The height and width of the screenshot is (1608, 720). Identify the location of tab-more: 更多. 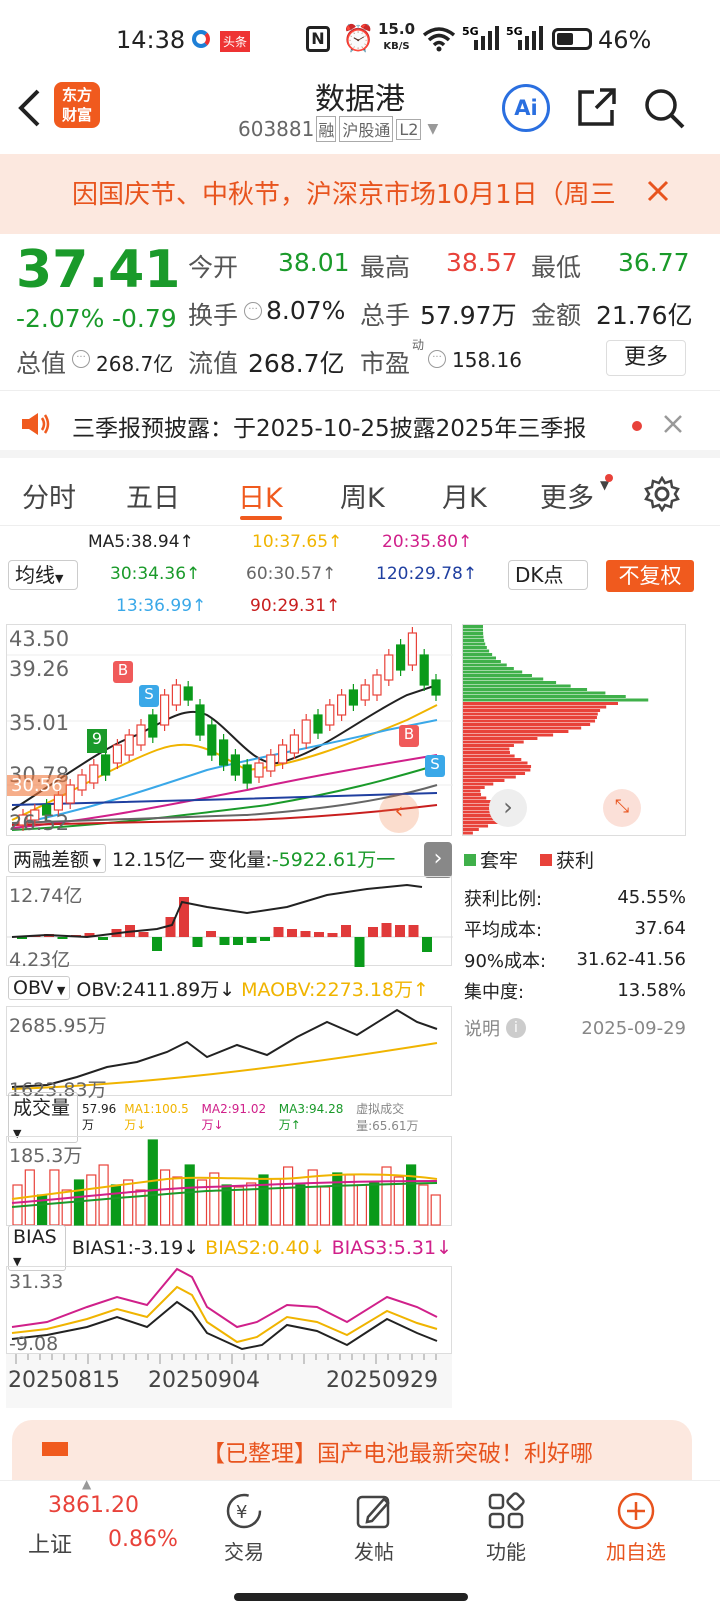
(567, 495).